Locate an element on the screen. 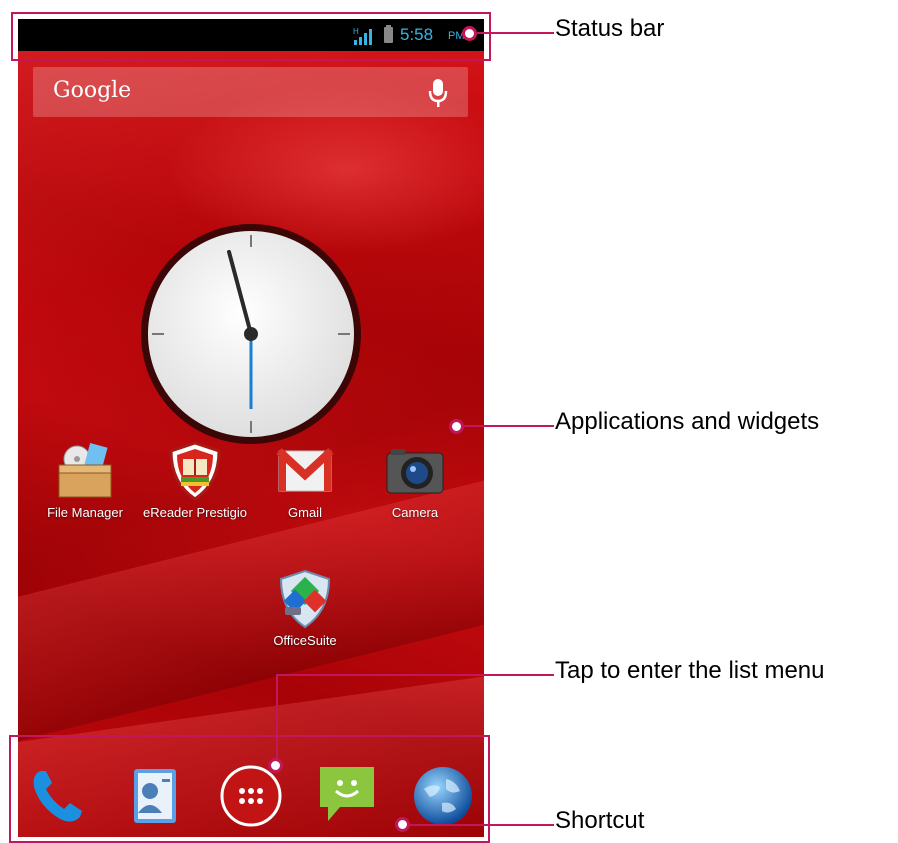  file-manager-icon is located at coordinates (85, 470).